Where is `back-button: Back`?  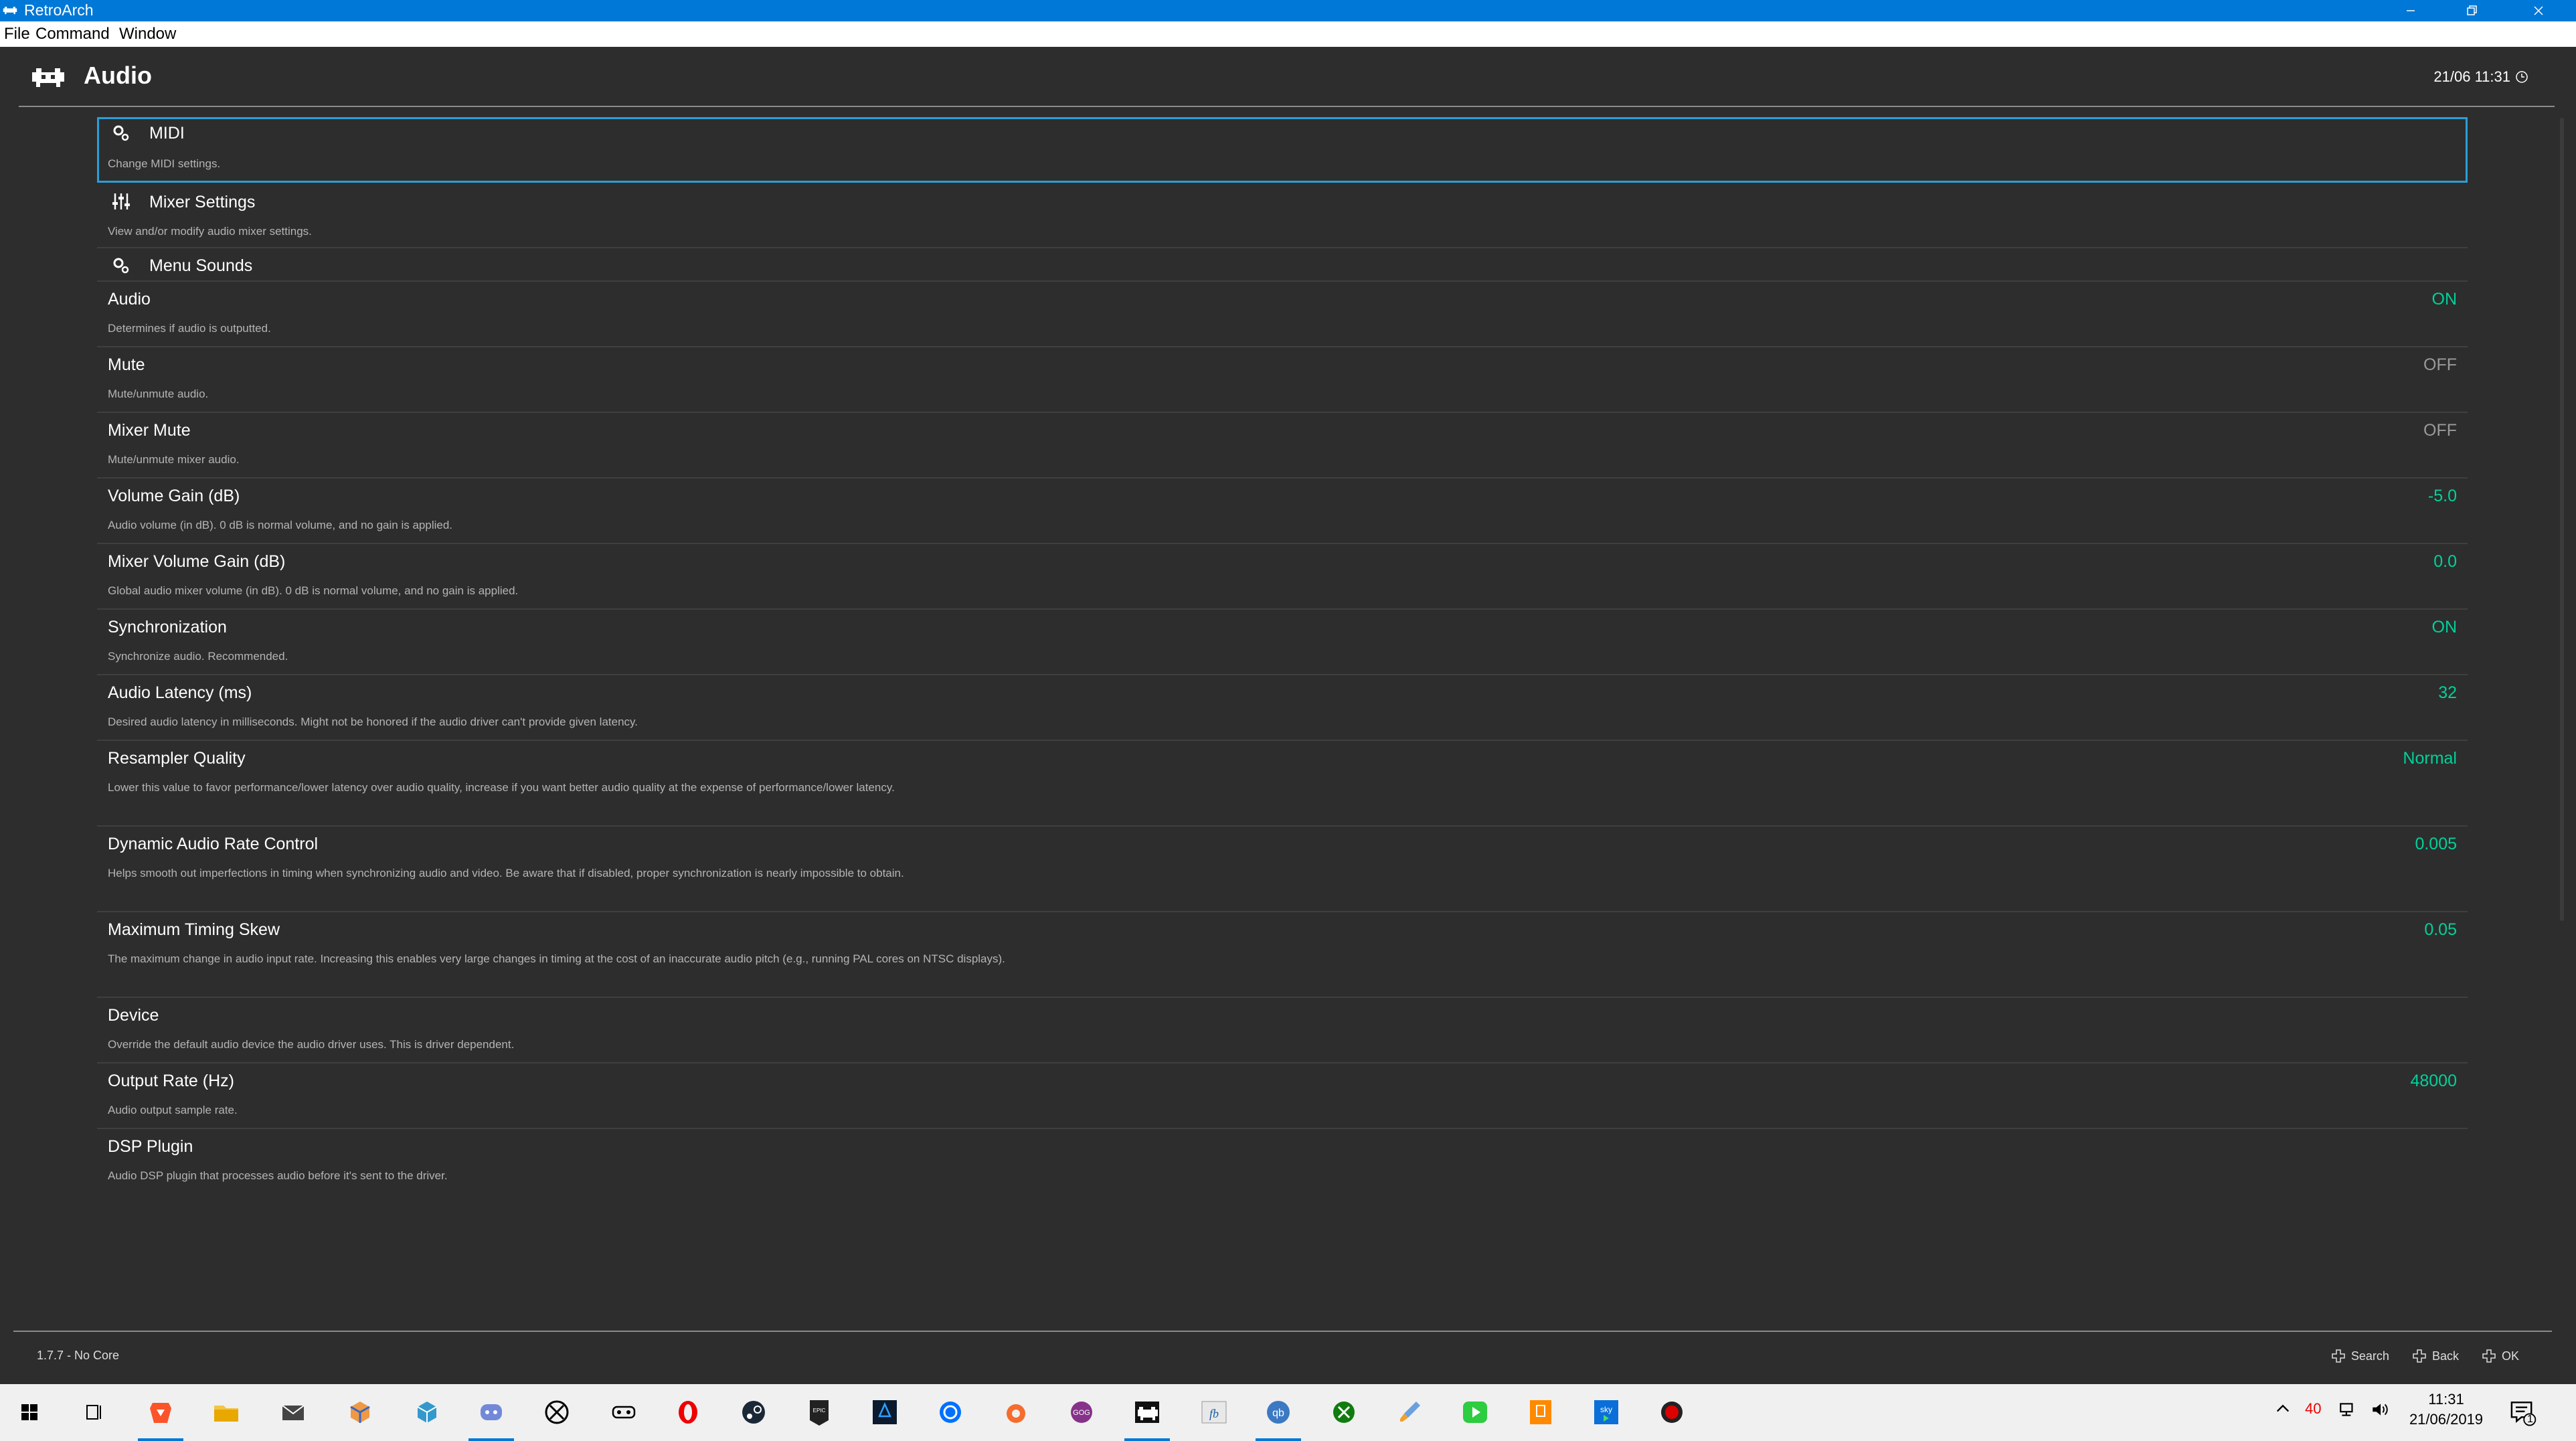
back-button: Back is located at coordinates (2435, 1356).